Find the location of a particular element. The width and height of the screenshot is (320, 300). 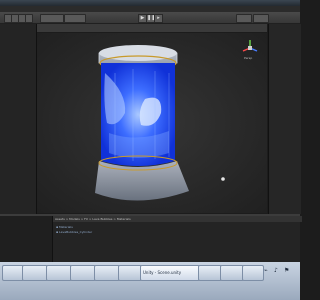

project-item: ▪ Materials is located at coordinates (64, 227).